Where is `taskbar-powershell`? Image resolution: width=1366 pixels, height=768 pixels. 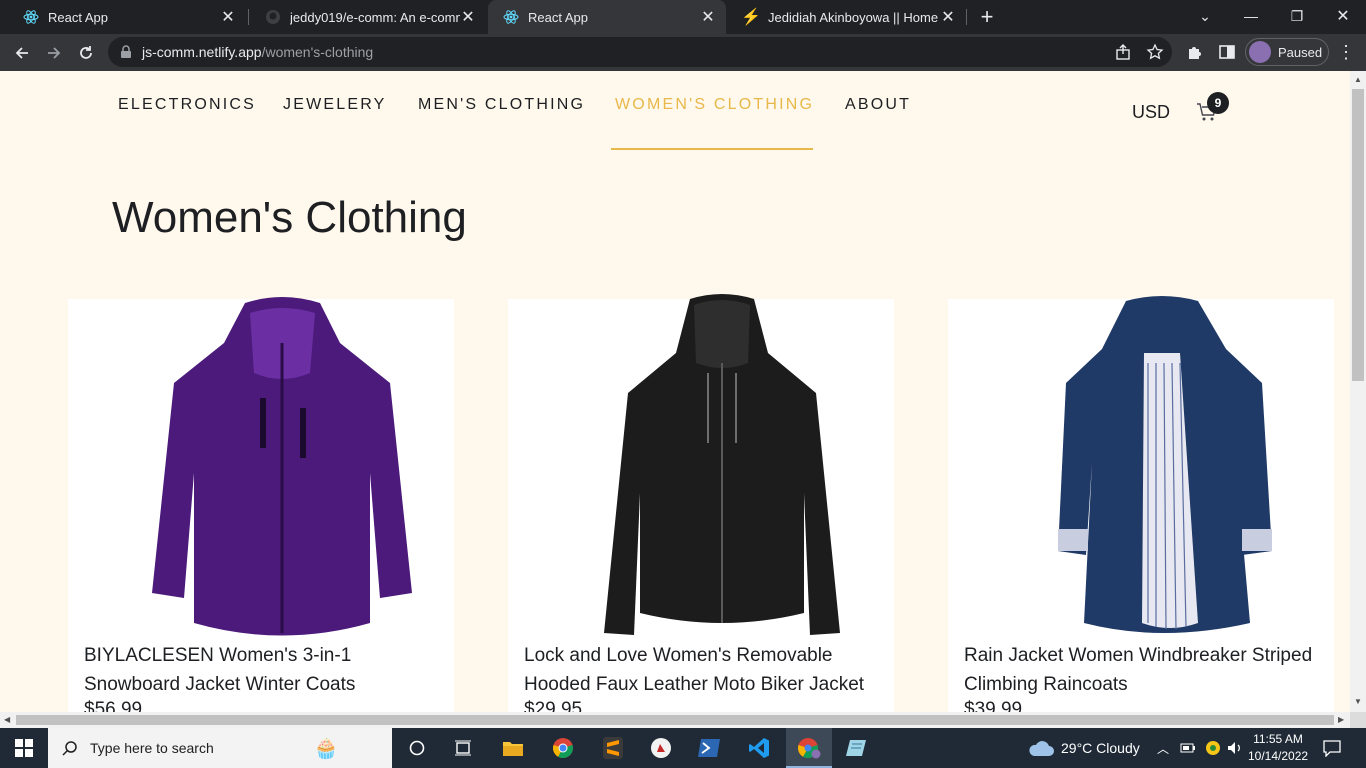
taskbar-powershell is located at coordinates (709, 748).